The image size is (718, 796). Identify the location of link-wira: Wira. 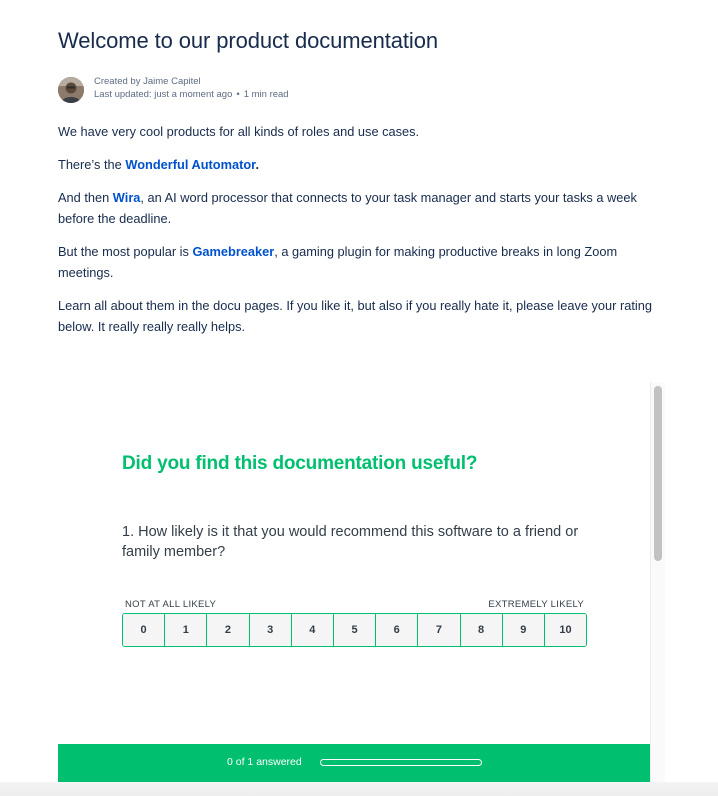
(127, 197).